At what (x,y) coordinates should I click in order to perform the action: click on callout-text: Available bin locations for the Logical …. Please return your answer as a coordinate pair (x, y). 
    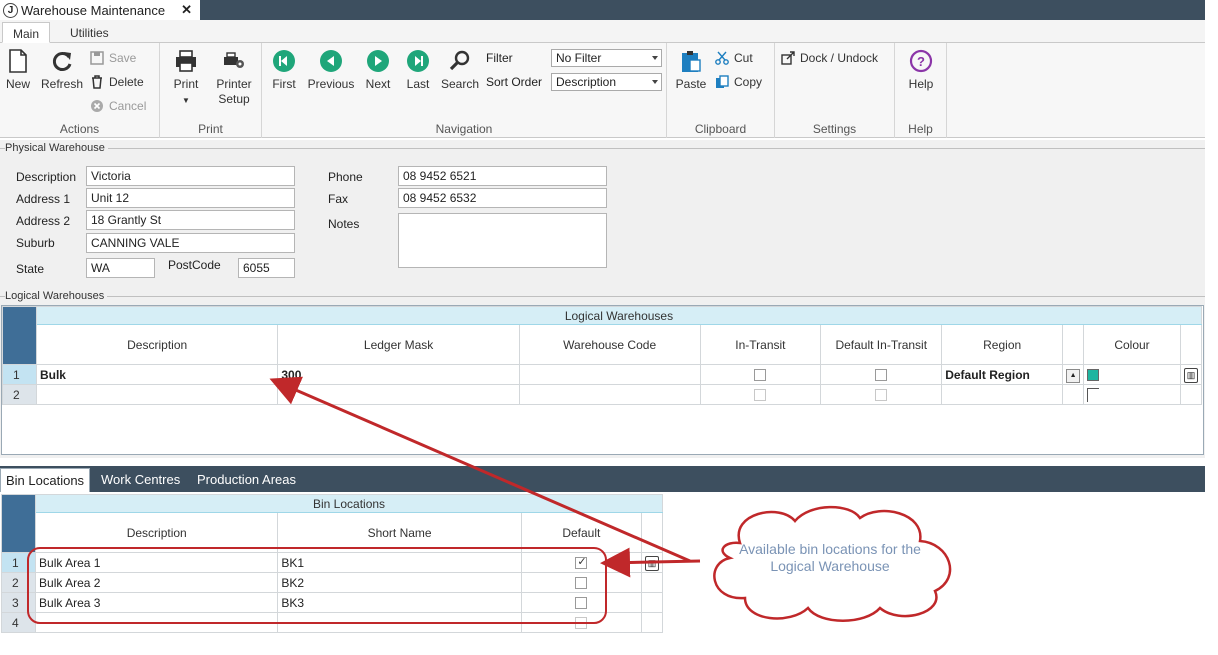
    Looking at the image, I should click on (830, 557).